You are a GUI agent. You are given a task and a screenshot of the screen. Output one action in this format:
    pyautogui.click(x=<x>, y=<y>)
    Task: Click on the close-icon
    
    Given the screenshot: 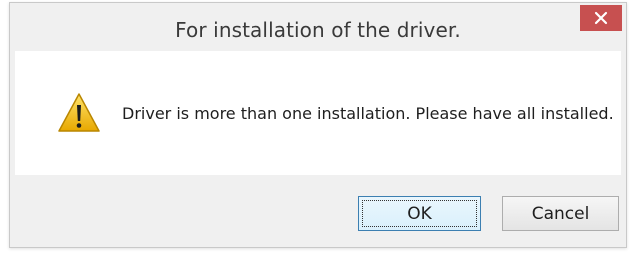 What is the action you would take?
    pyautogui.click(x=601, y=18)
    